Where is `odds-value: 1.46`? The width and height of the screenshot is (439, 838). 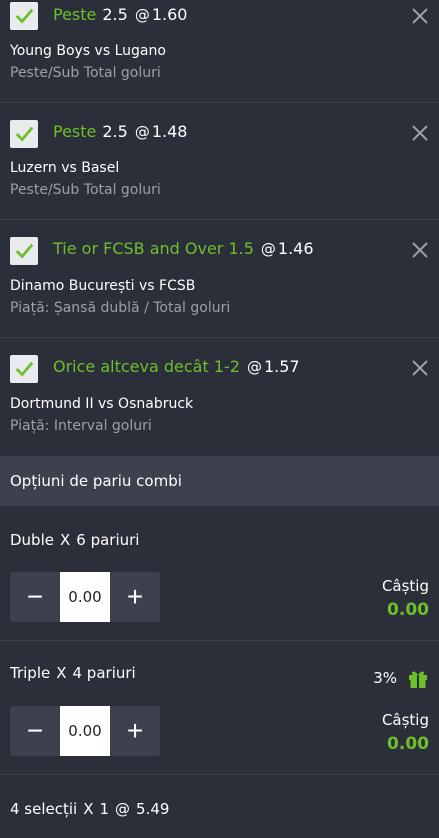
odds-value: 1.46 is located at coordinates (295, 248).